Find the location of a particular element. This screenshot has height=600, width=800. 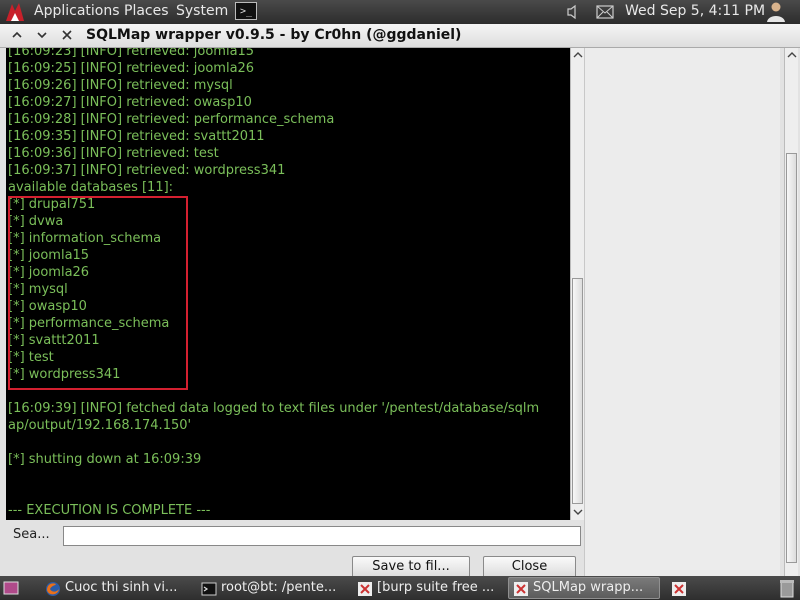

terminal-icon is located at coordinates (209, 589).